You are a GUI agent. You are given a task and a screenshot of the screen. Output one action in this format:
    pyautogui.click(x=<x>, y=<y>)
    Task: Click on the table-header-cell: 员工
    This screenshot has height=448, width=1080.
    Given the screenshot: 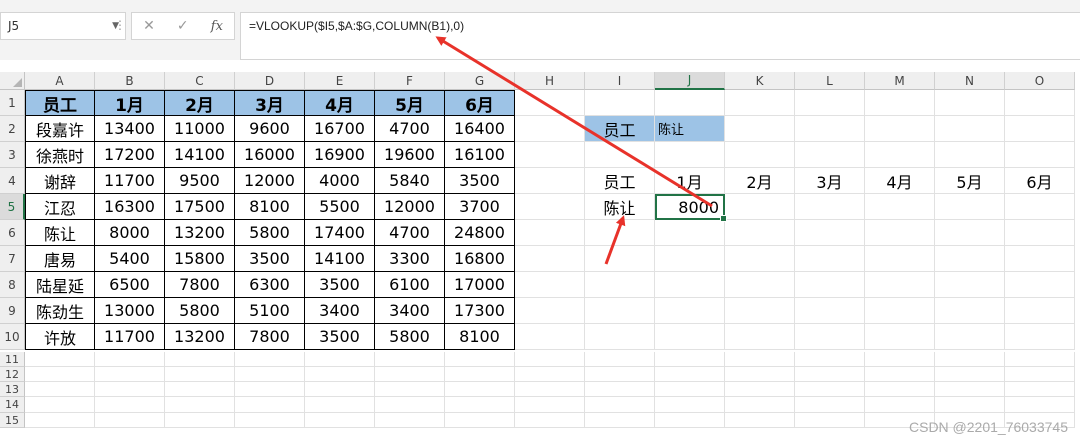 What is the action you would take?
    pyautogui.click(x=60, y=103)
    